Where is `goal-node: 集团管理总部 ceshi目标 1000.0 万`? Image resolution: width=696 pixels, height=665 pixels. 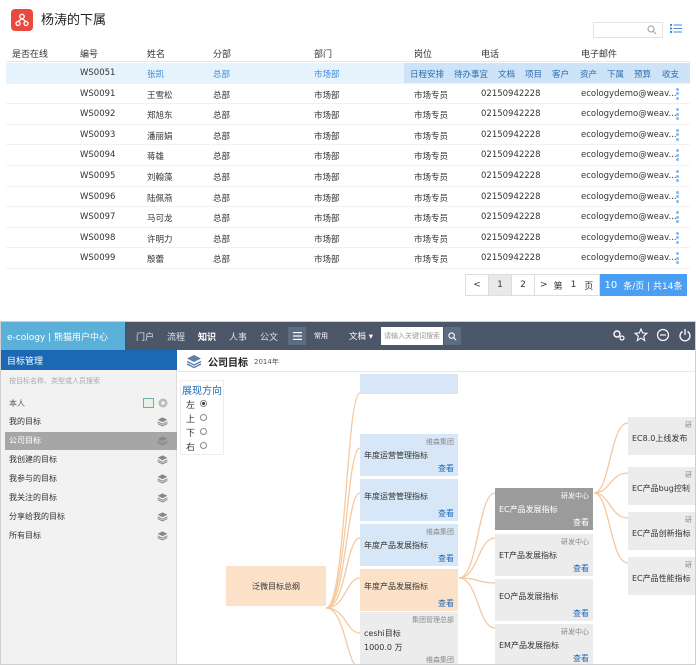
goal-node: 集团管理总部 ceshi目标 1000.0 万 is located at coordinates (409, 632).